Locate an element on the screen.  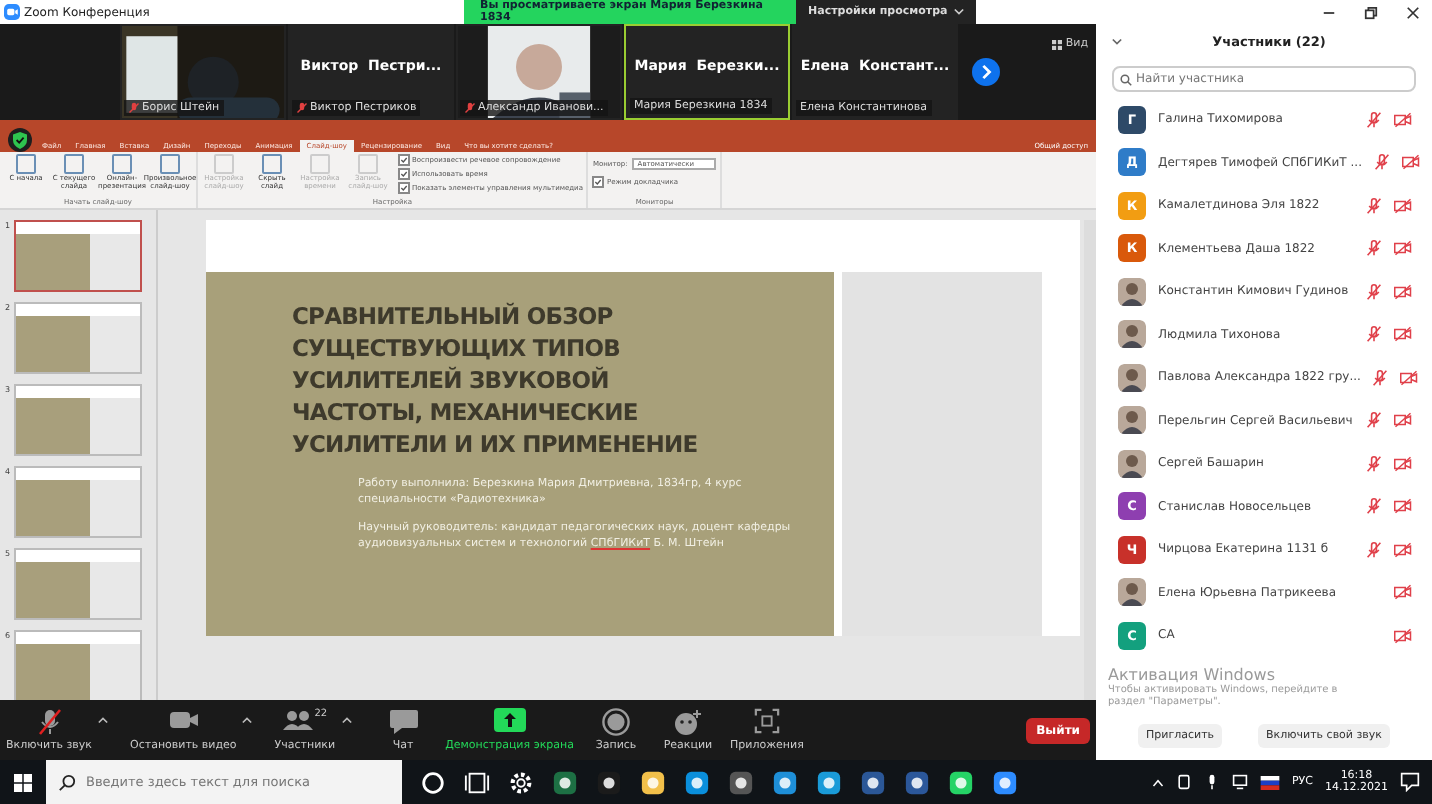
apps-icon is located at coordinates (766, 721).